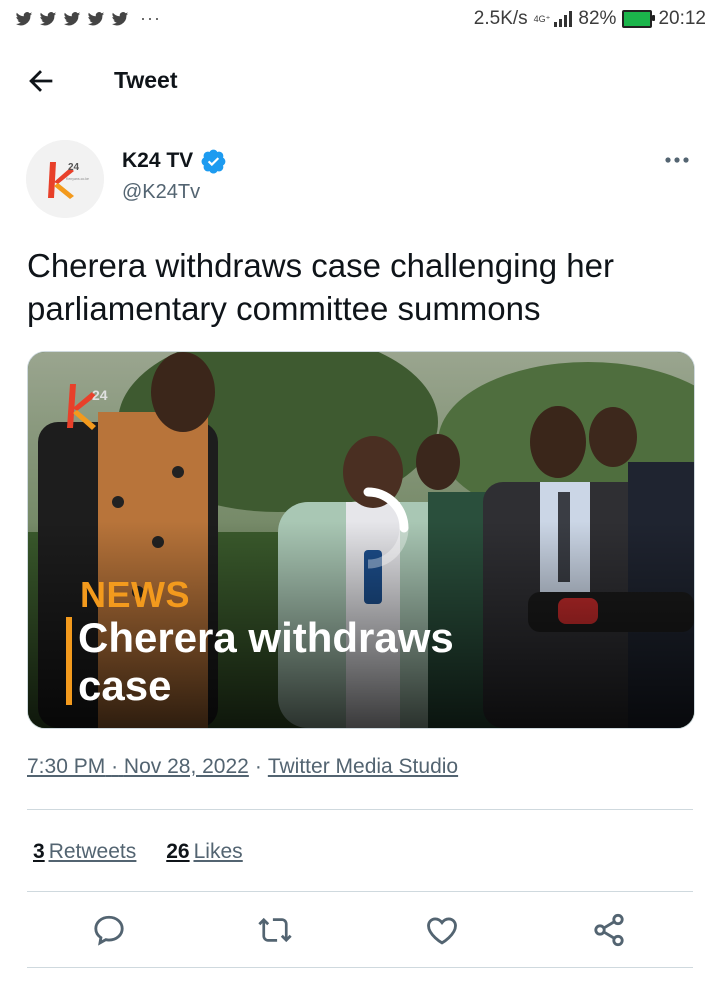  I want to click on loading-spinner-icon, so click(386, 528).